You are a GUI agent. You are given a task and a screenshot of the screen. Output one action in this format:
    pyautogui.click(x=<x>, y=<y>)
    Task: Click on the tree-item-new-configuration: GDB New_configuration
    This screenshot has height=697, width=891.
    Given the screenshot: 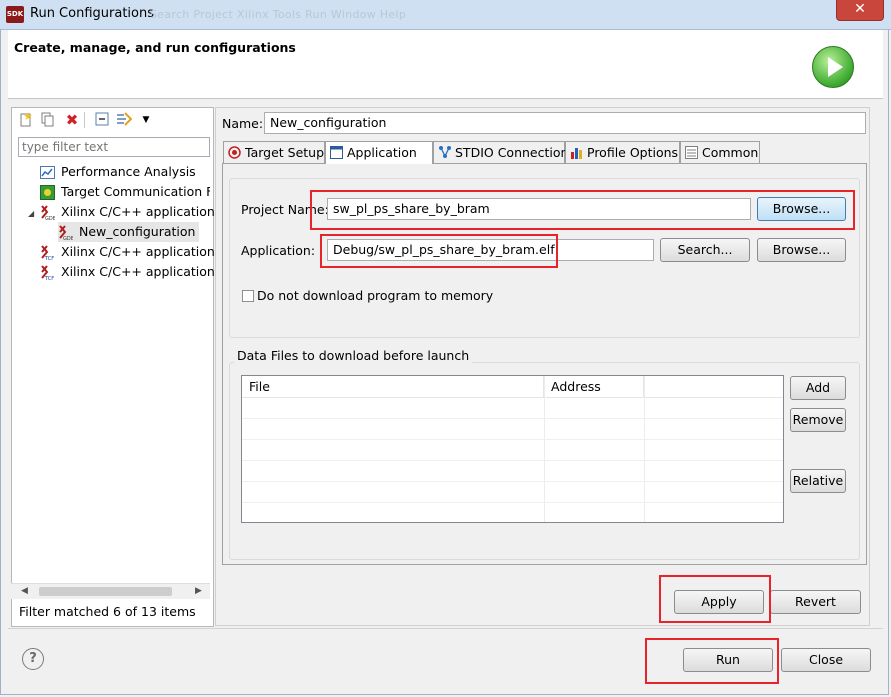 What is the action you would take?
    pyautogui.click(x=129, y=232)
    